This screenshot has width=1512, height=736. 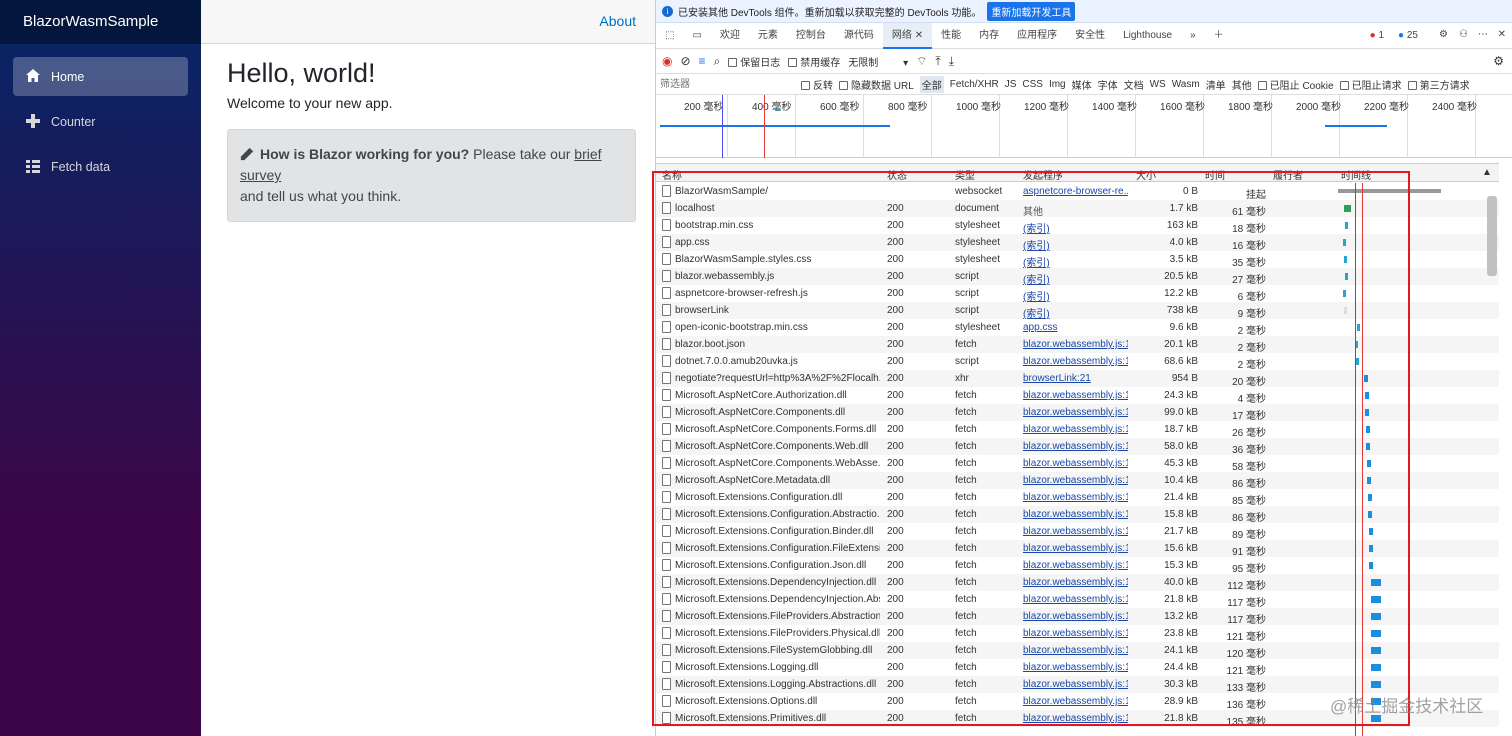 I want to click on request-name: BlazorWasmSample/, so click(x=777, y=191).